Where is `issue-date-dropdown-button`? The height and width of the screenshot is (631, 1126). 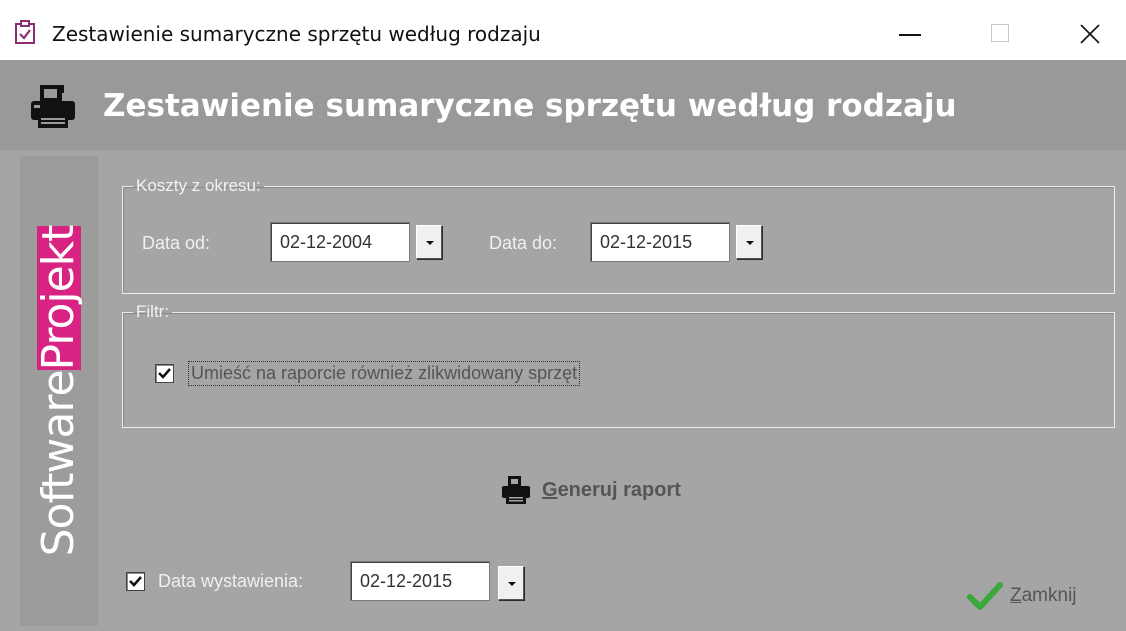 issue-date-dropdown-button is located at coordinates (511, 583).